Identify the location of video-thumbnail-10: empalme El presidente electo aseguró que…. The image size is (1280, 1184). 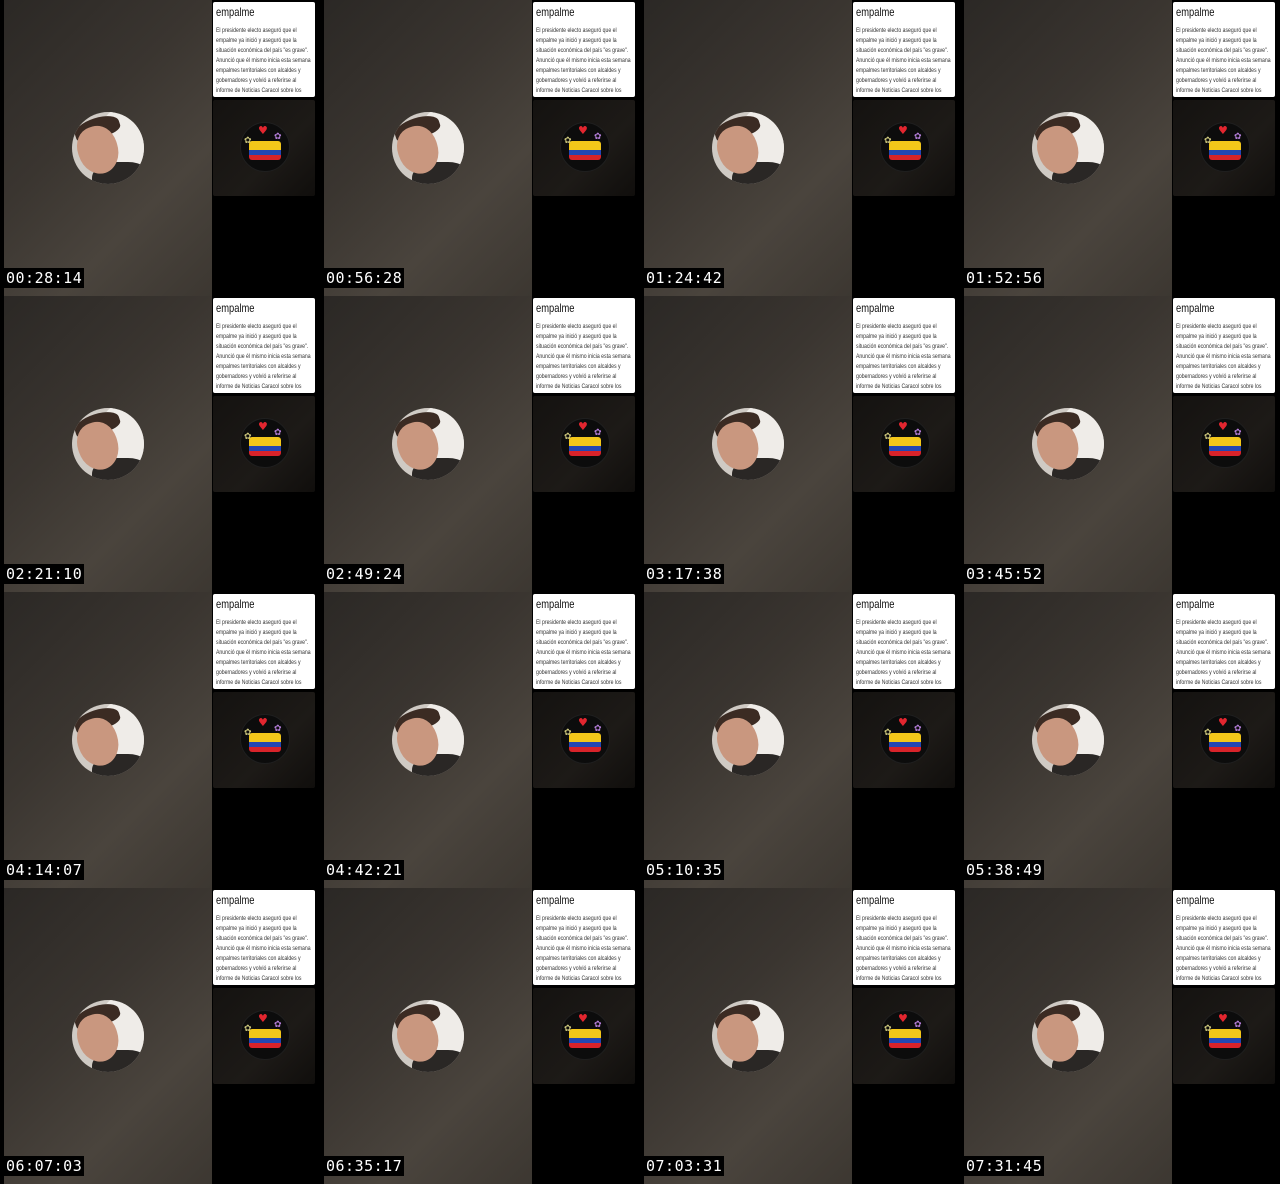
(480, 740).